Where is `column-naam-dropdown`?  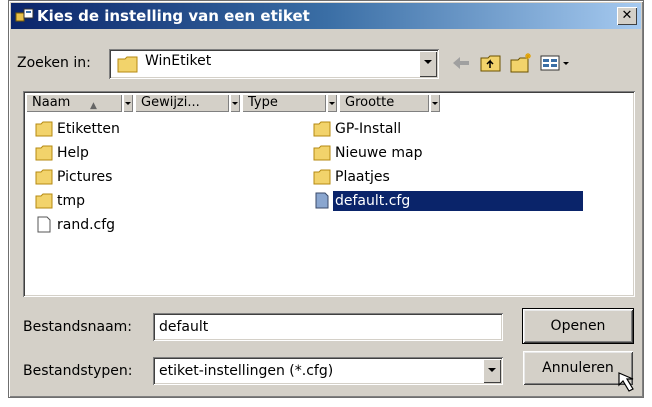
column-naam-dropdown is located at coordinates (128, 103).